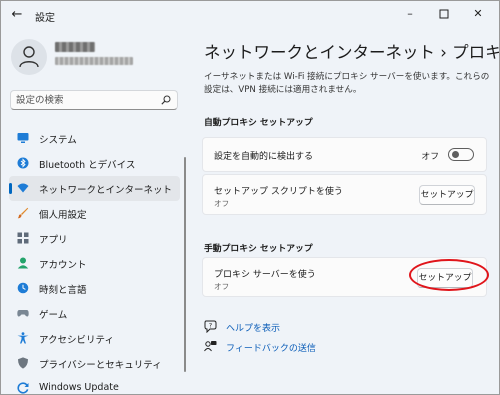 The width and height of the screenshot is (500, 395). Describe the element at coordinates (23, 313) in the screenshot. I see `gamepad-icon` at that location.